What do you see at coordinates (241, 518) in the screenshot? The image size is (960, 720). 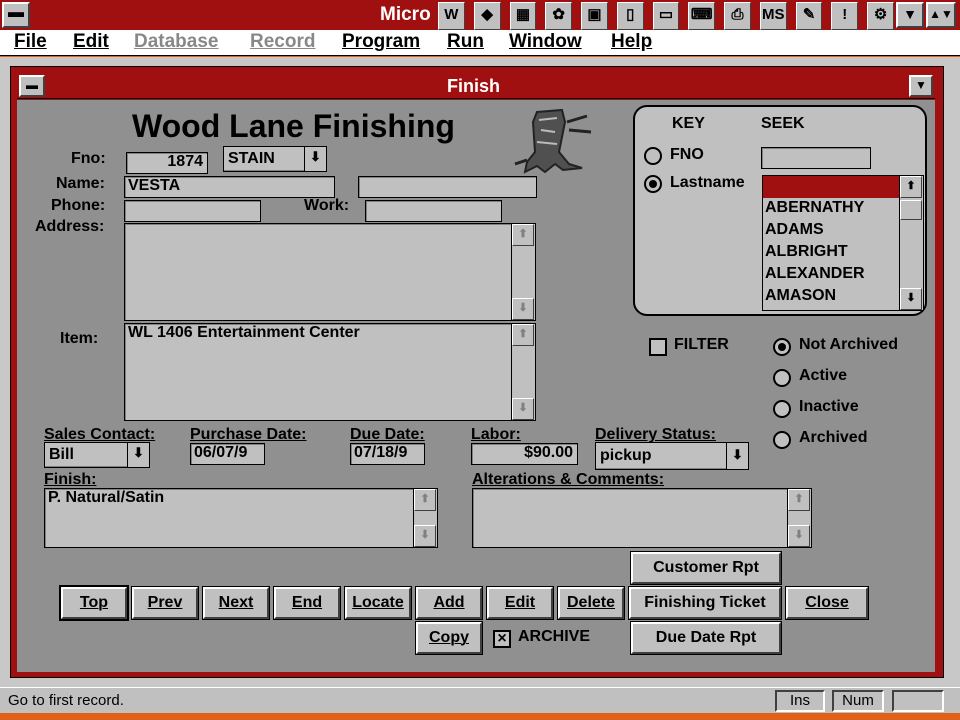 I see `finish-field: P. Natural/Satin ⬆ ⬇` at bounding box center [241, 518].